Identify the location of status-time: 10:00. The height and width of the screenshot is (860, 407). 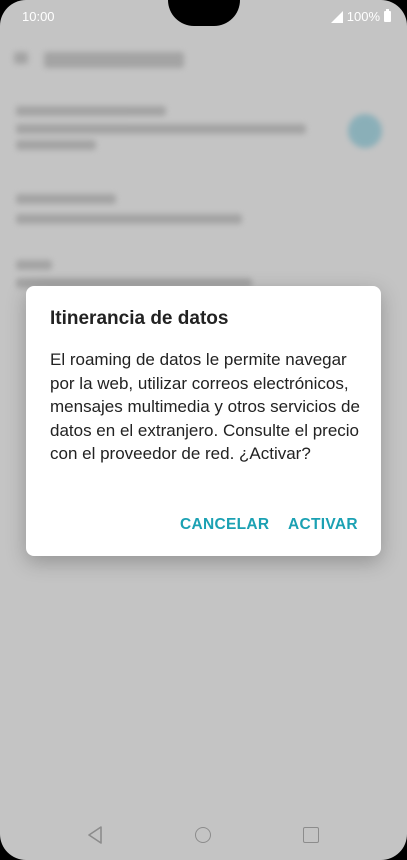
(38, 16).